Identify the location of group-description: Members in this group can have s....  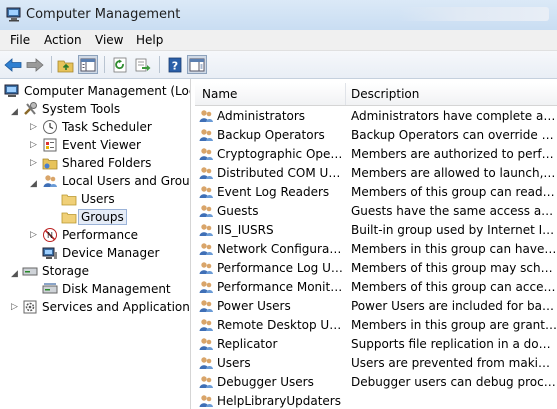
(454, 249).